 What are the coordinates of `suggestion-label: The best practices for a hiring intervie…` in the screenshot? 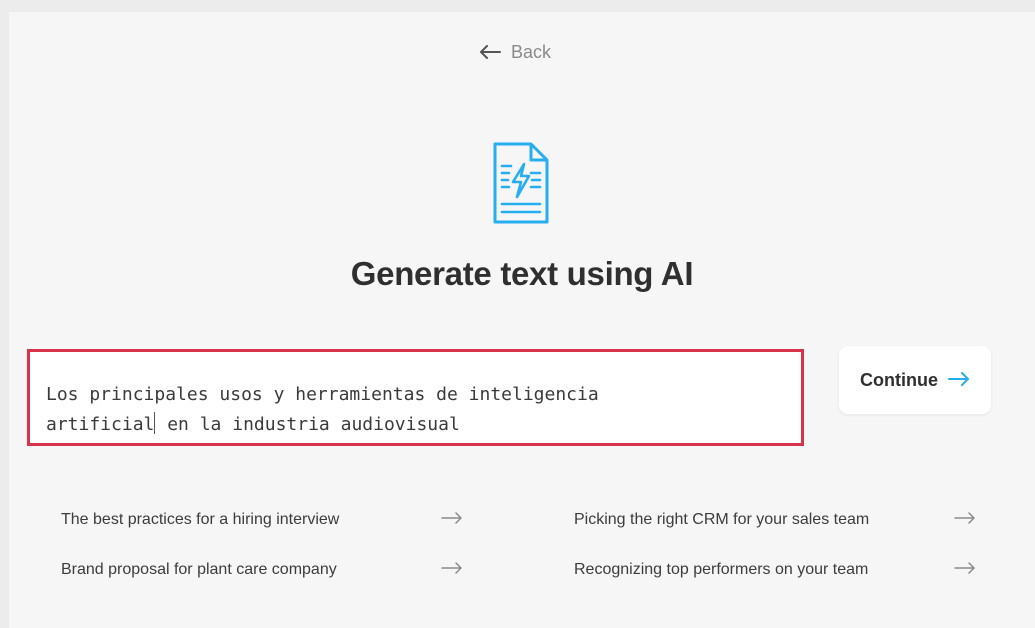 It's located at (200, 519).